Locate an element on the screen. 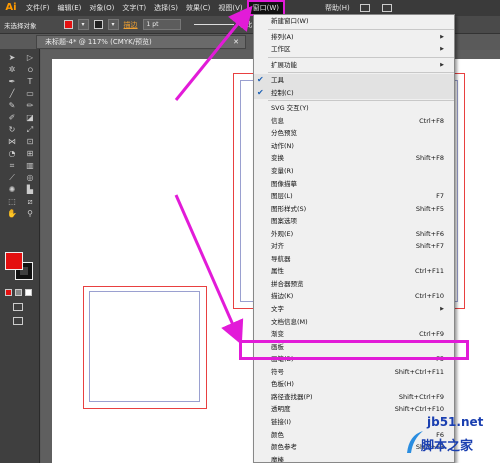 This screenshot has height=463, width=500. menu-separator is located at coordinates (361, 29).